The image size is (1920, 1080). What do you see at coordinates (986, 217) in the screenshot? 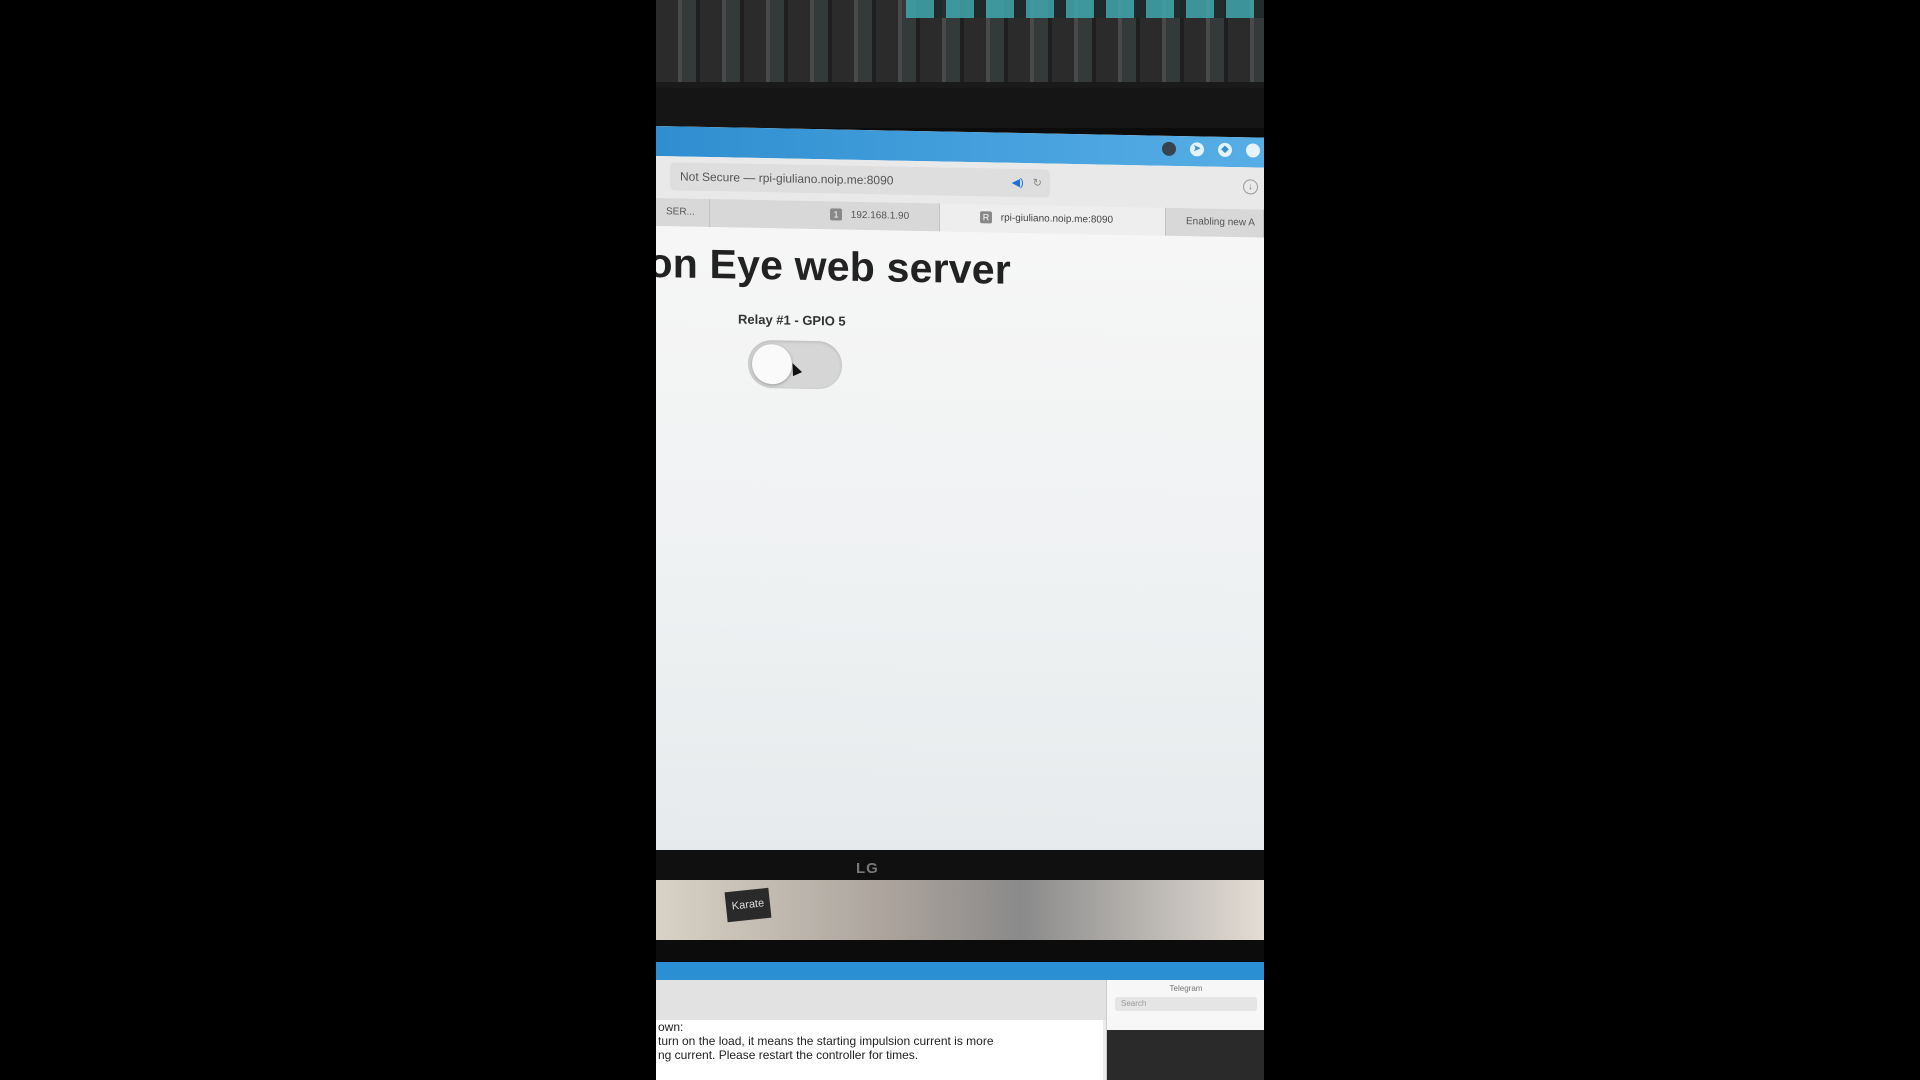
I see `tab-favicon: R` at bounding box center [986, 217].